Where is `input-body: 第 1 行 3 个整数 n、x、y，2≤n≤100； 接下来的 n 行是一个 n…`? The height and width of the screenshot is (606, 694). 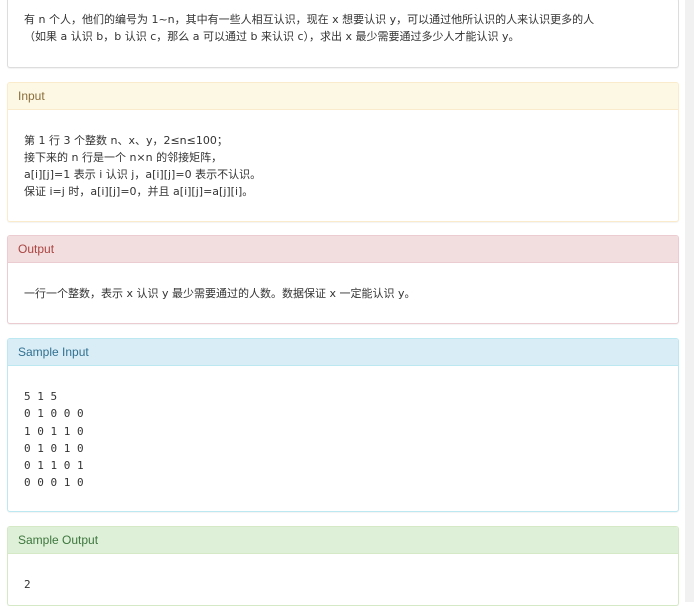
input-body: 第 1 行 3 个整数 n、x、y，2≤n≤100； 接下来的 n 行是一个 n… is located at coordinates (343, 155).